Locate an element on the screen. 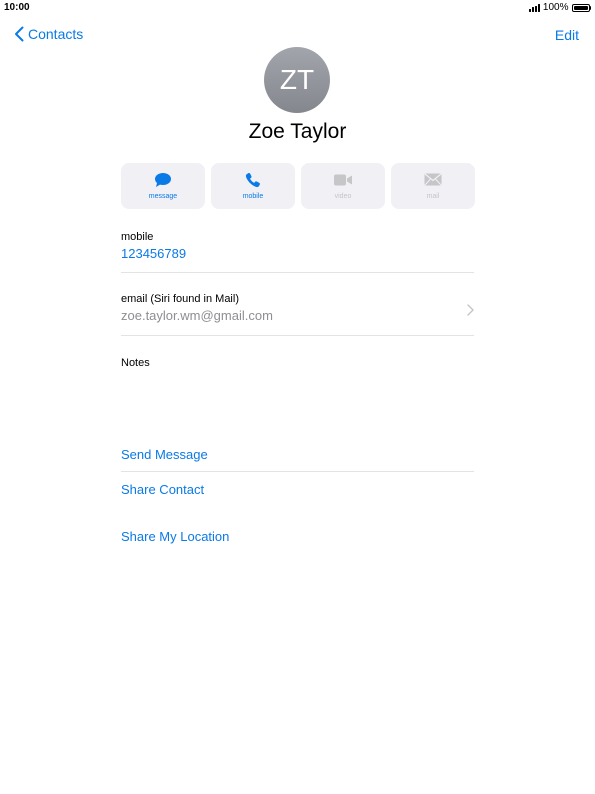  message-bubble-icon is located at coordinates (163, 180).